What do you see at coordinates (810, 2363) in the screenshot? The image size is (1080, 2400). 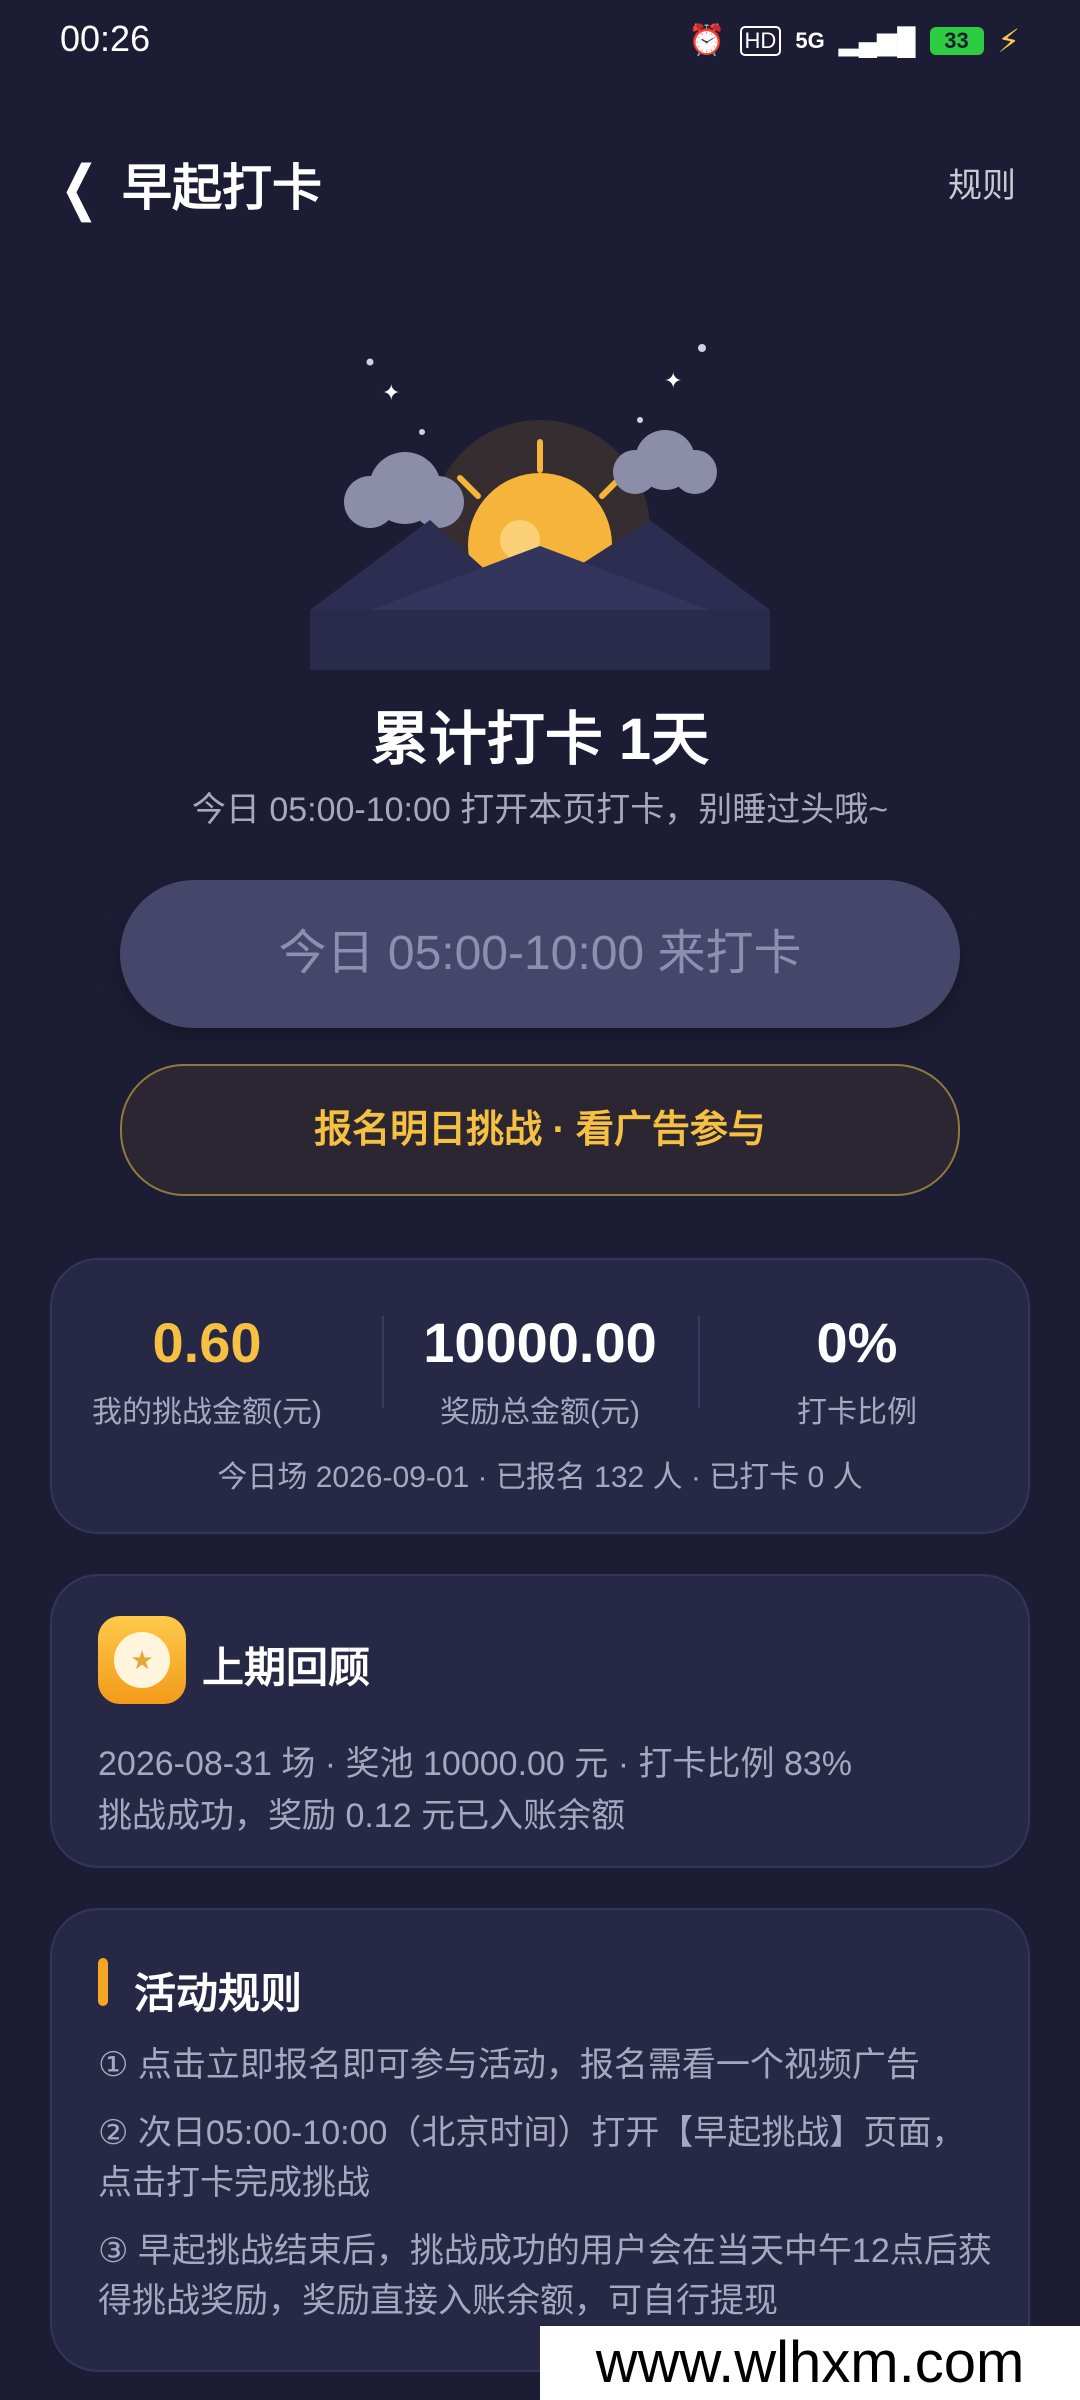 I see `watermark: www.wlhxm.com` at bounding box center [810, 2363].